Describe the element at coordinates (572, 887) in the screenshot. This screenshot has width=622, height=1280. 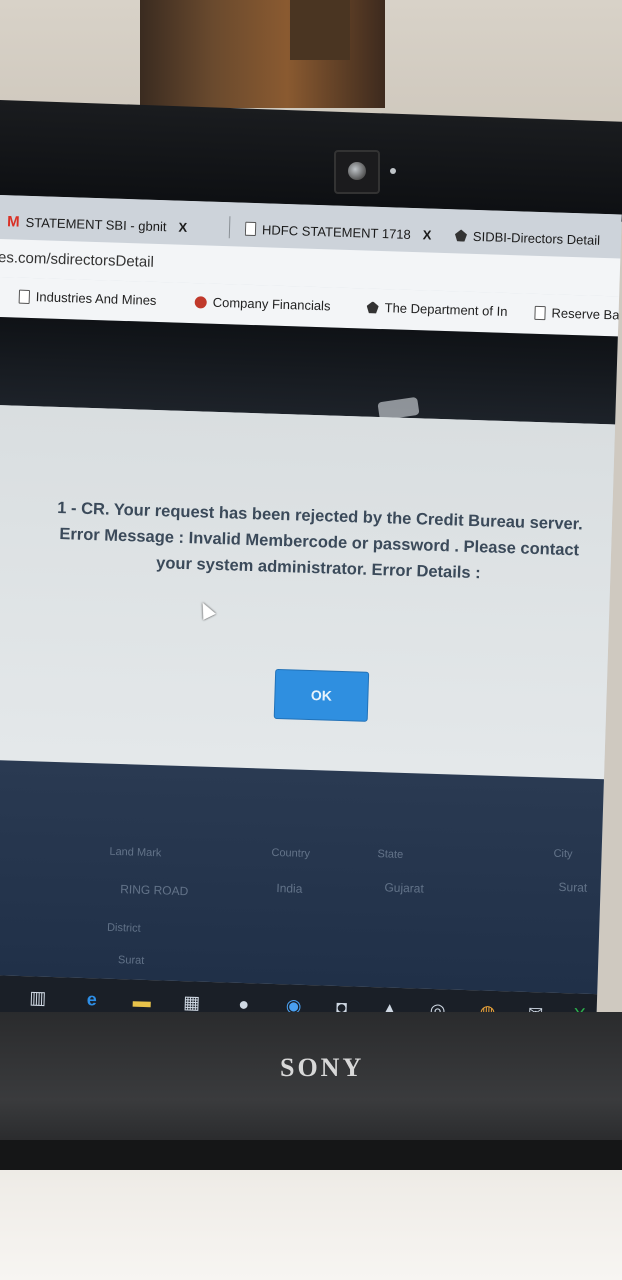
I see `city-select: Surat` at that location.